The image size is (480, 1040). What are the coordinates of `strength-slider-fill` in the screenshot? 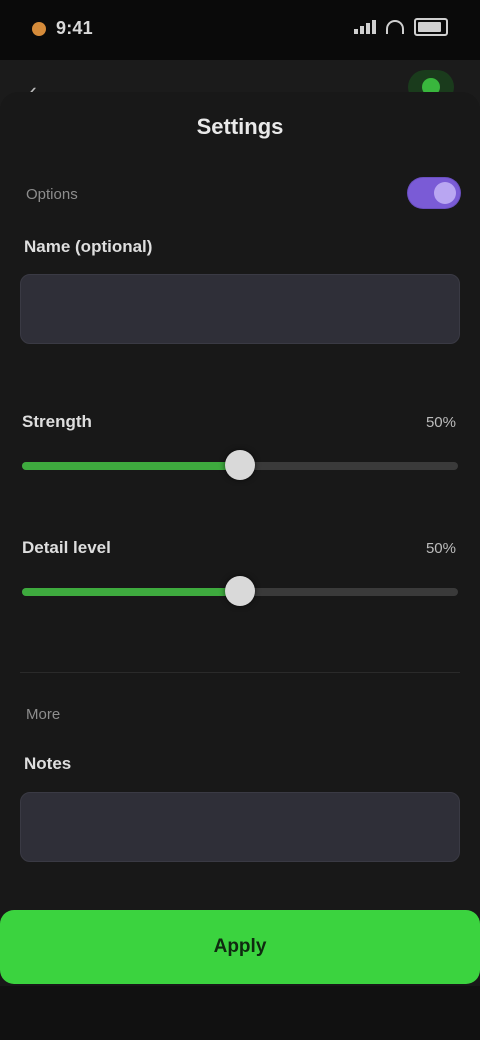 It's located at (131, 466).